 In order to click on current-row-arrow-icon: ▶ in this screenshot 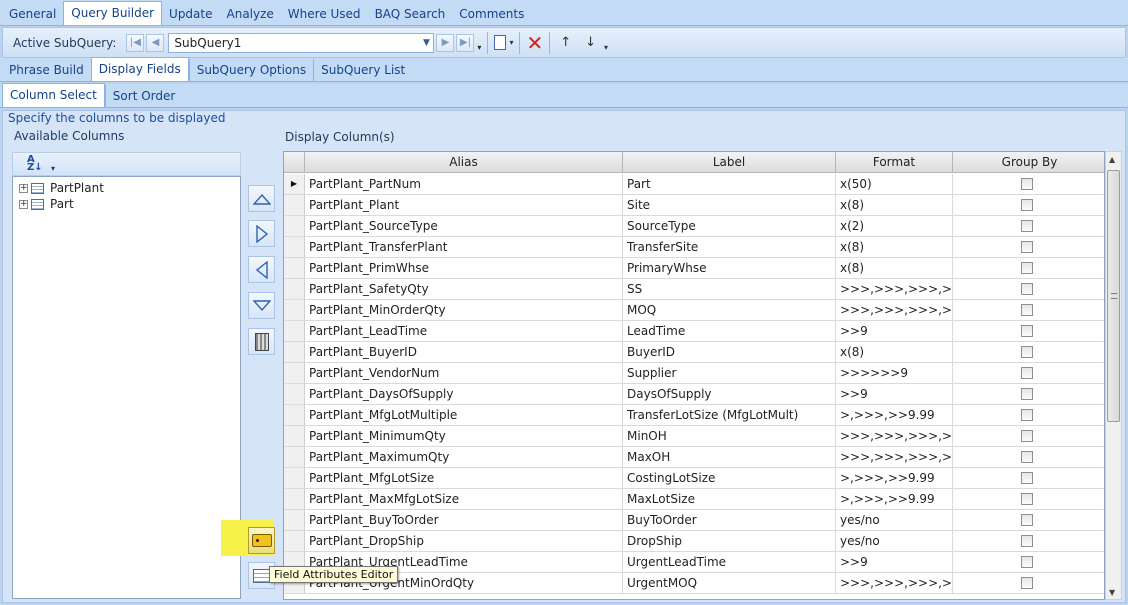, I will do `click(294, 184)`.